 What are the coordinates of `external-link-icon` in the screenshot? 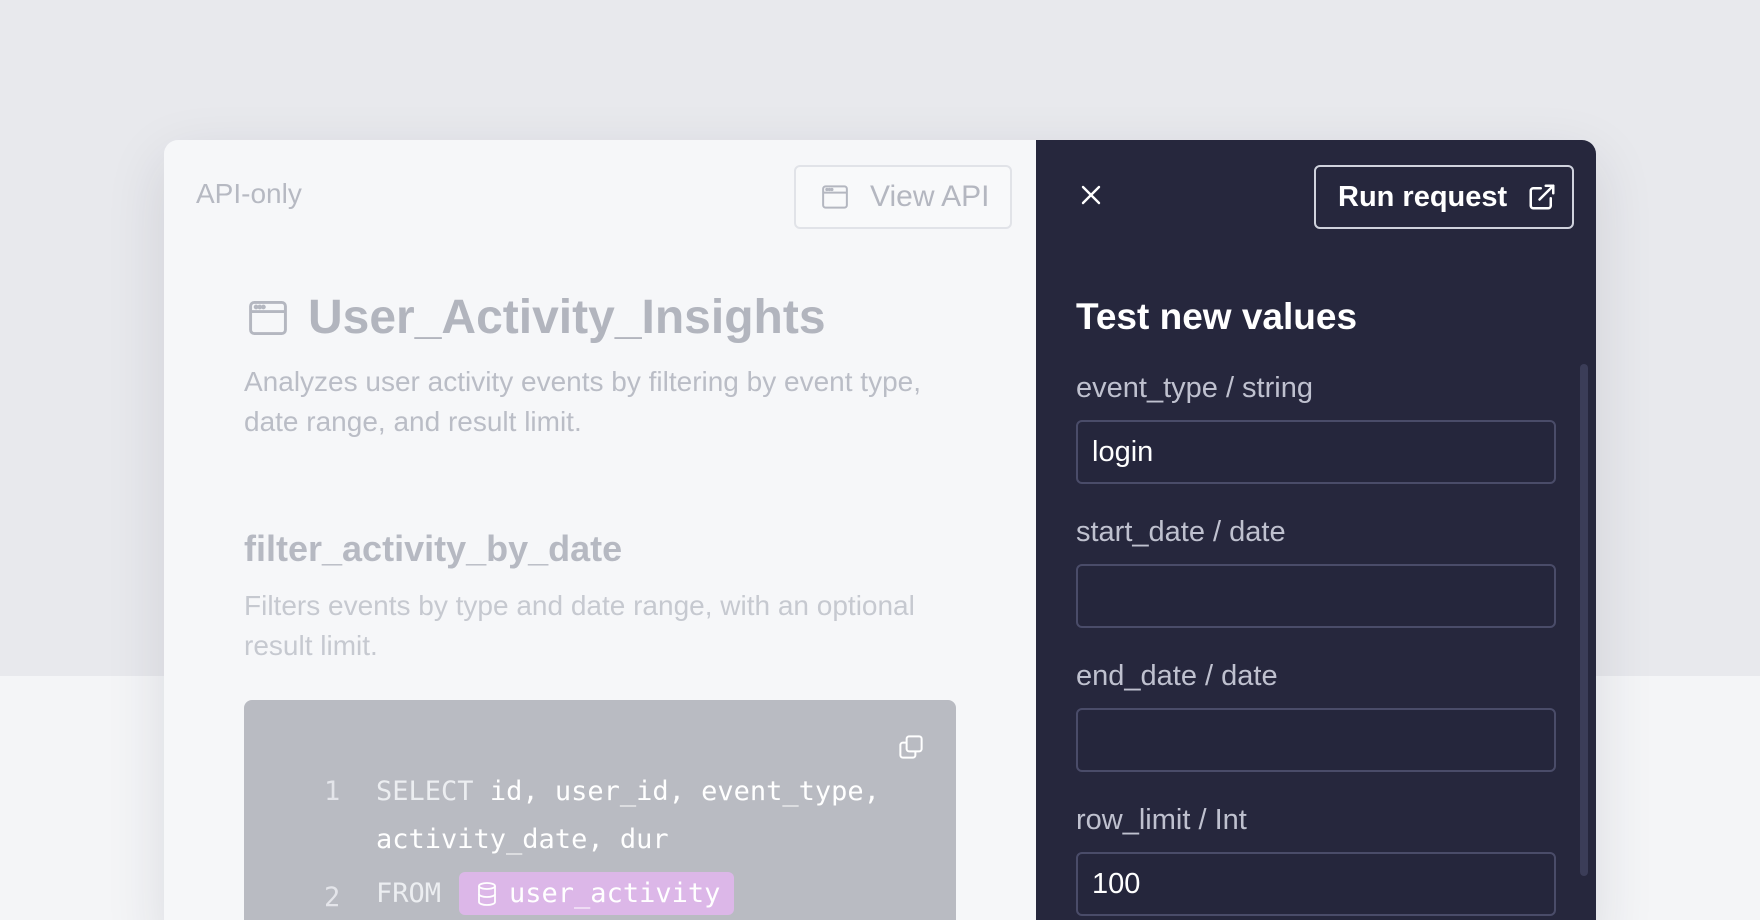 It's located at (1542, 197).